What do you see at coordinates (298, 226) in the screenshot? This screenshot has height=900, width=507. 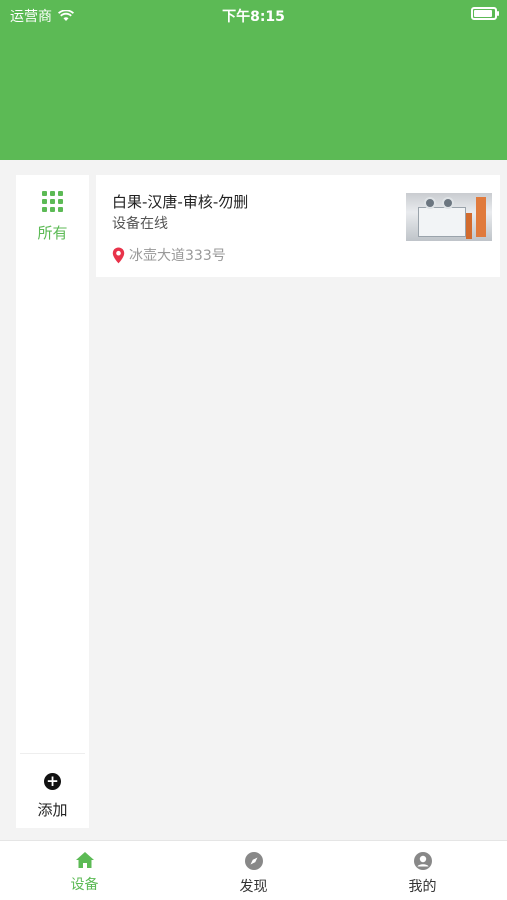 I see `device-card: 白果-汉唐-审核-勿删 设备在线 冰壶大道333号` at bounding box center [298, 226].